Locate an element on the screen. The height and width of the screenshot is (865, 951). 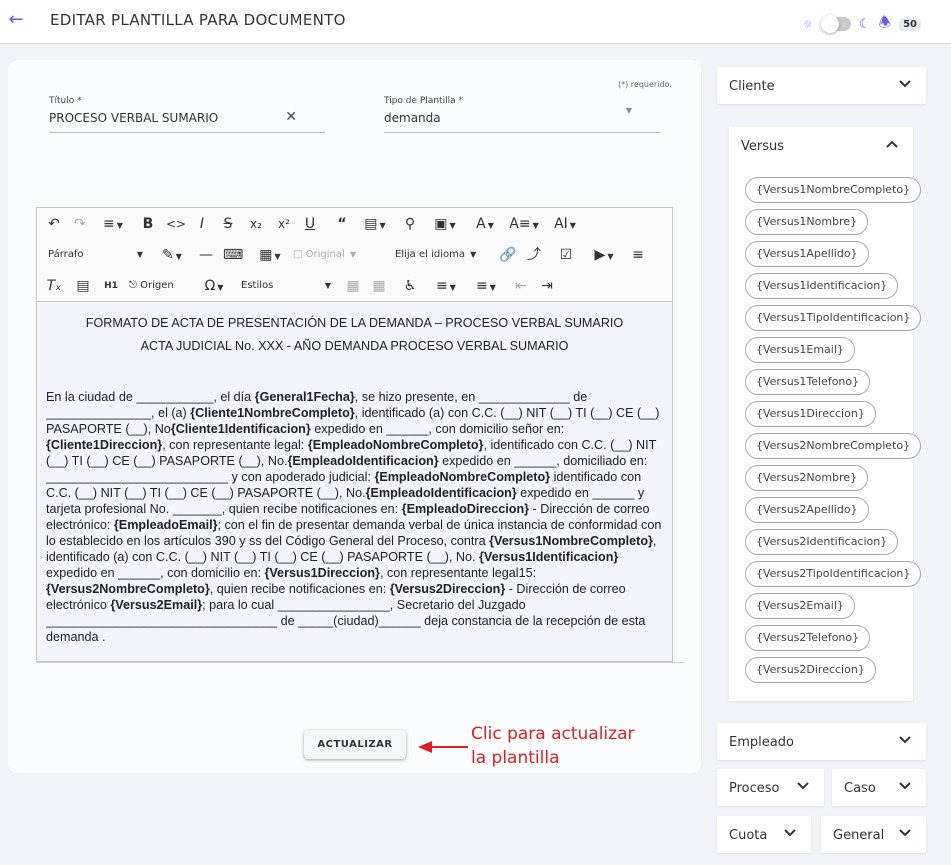
variable-chip: {Versus1Telefono} is located at coordinates (808, 382).